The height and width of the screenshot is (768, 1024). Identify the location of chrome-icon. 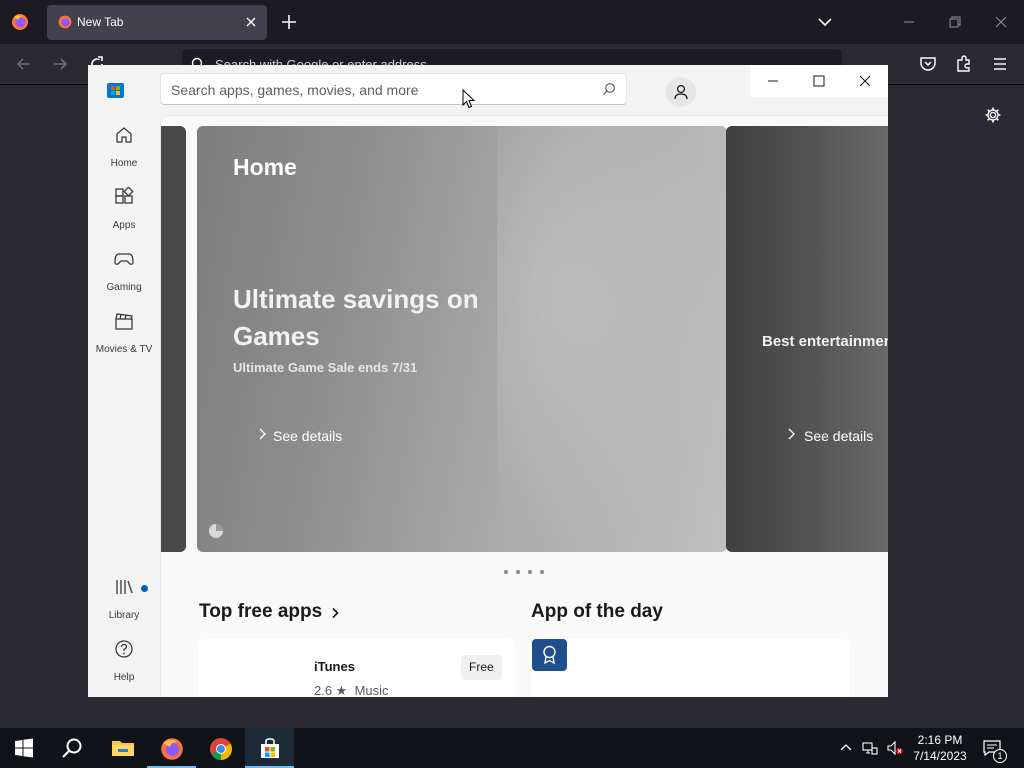
(221, 749).